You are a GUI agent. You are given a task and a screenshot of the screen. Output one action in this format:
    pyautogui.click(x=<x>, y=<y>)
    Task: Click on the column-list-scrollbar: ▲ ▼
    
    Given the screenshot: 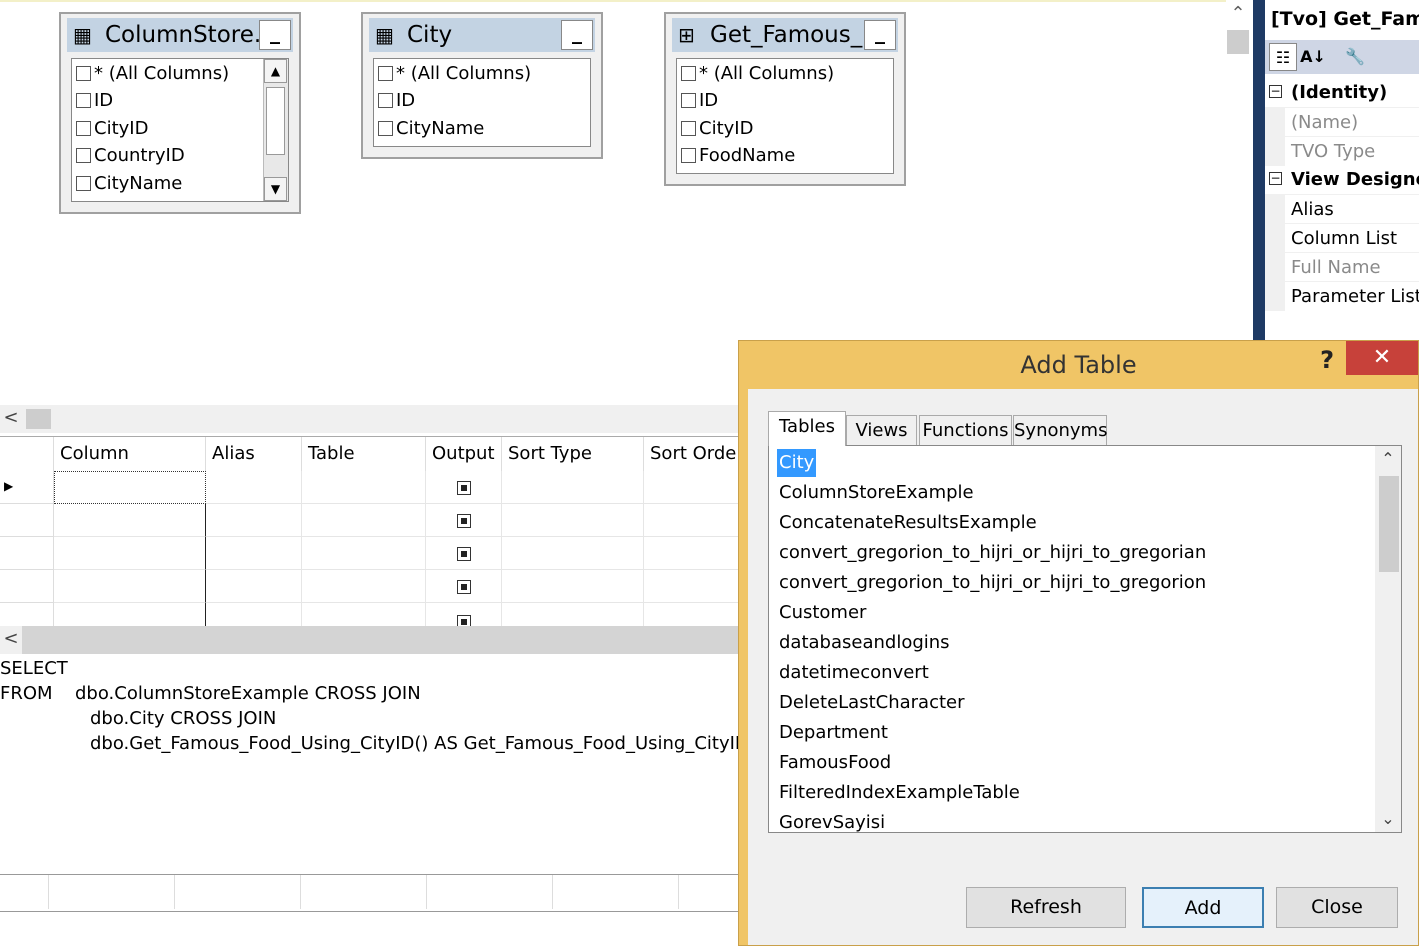 What is the action you would take?
    pyautogui.click(x=275, y=130)
    